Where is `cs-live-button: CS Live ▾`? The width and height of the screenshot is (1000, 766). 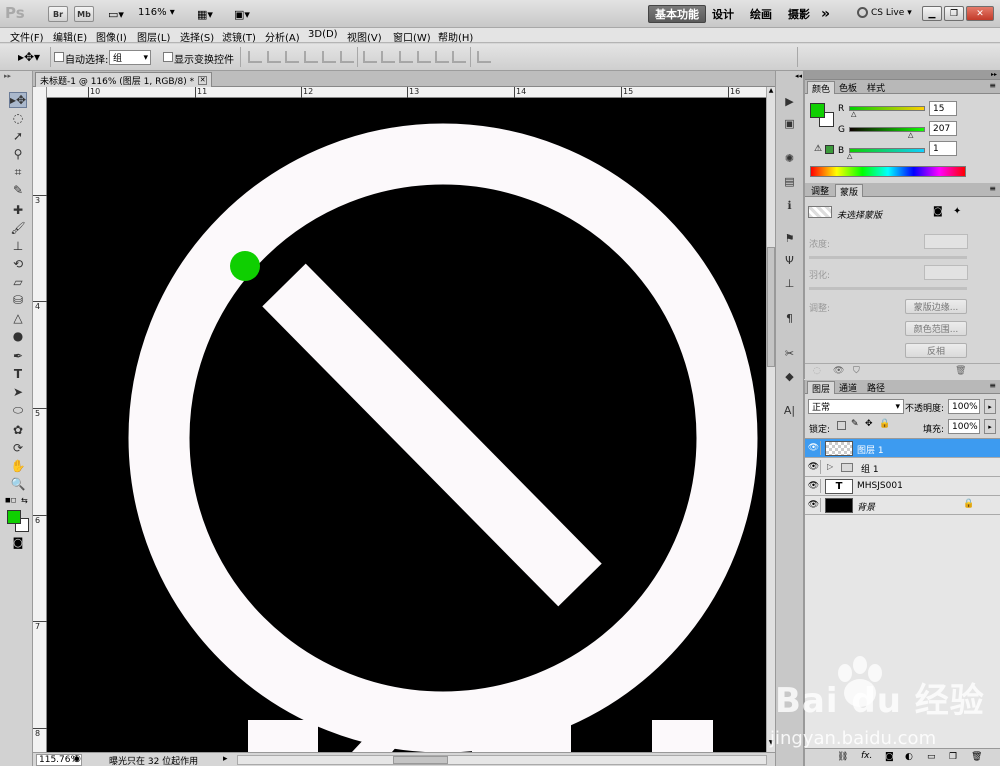 cs-live-button: CS Live ▾ is located at coordinates (884, 12).